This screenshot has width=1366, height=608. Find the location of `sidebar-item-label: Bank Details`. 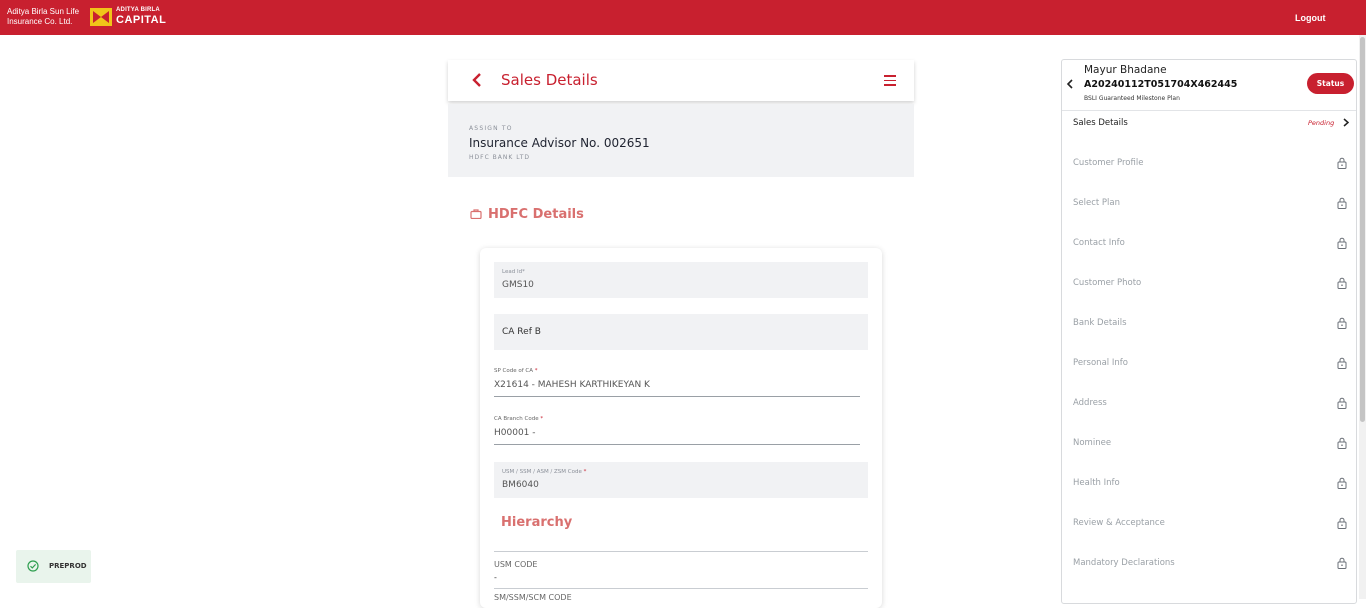

sidebar-item-label: Bank Details is located at coordinates (1100, 323).